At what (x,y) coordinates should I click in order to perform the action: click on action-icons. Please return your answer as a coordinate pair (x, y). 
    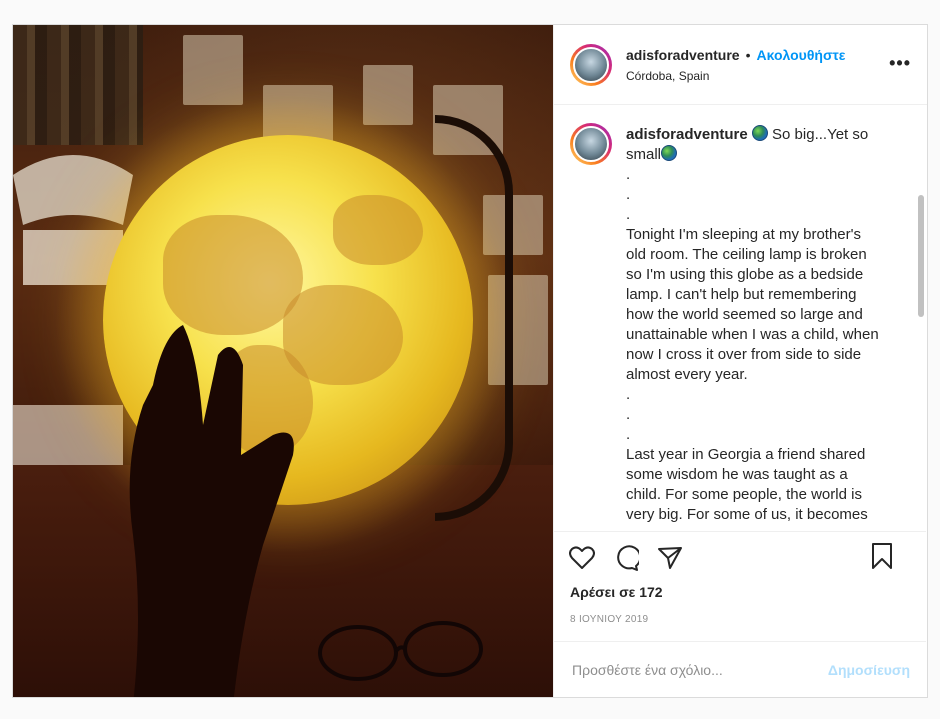
    Looking at the image, I should click on (740, 554).